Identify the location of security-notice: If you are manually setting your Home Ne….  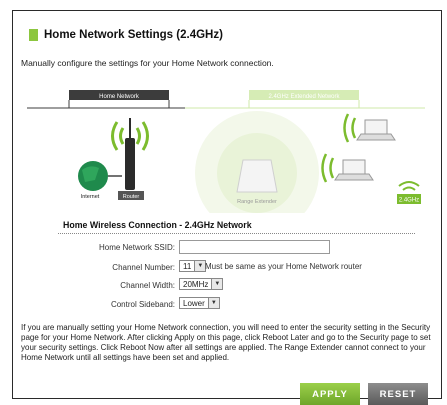
(226, 342).